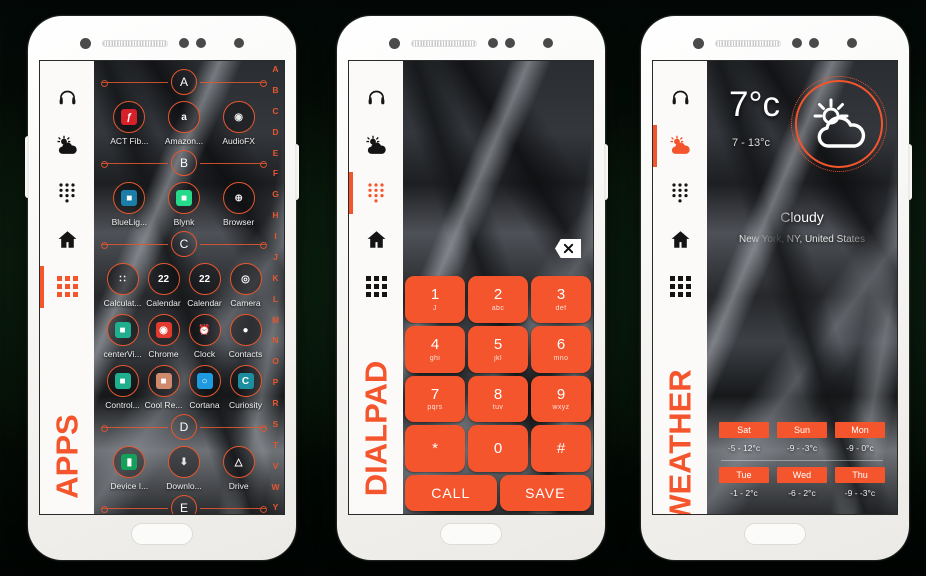 The width and height of the screenshot is (926, 576). I want to click on alphabet-index-letter: K, so click(275, 278).